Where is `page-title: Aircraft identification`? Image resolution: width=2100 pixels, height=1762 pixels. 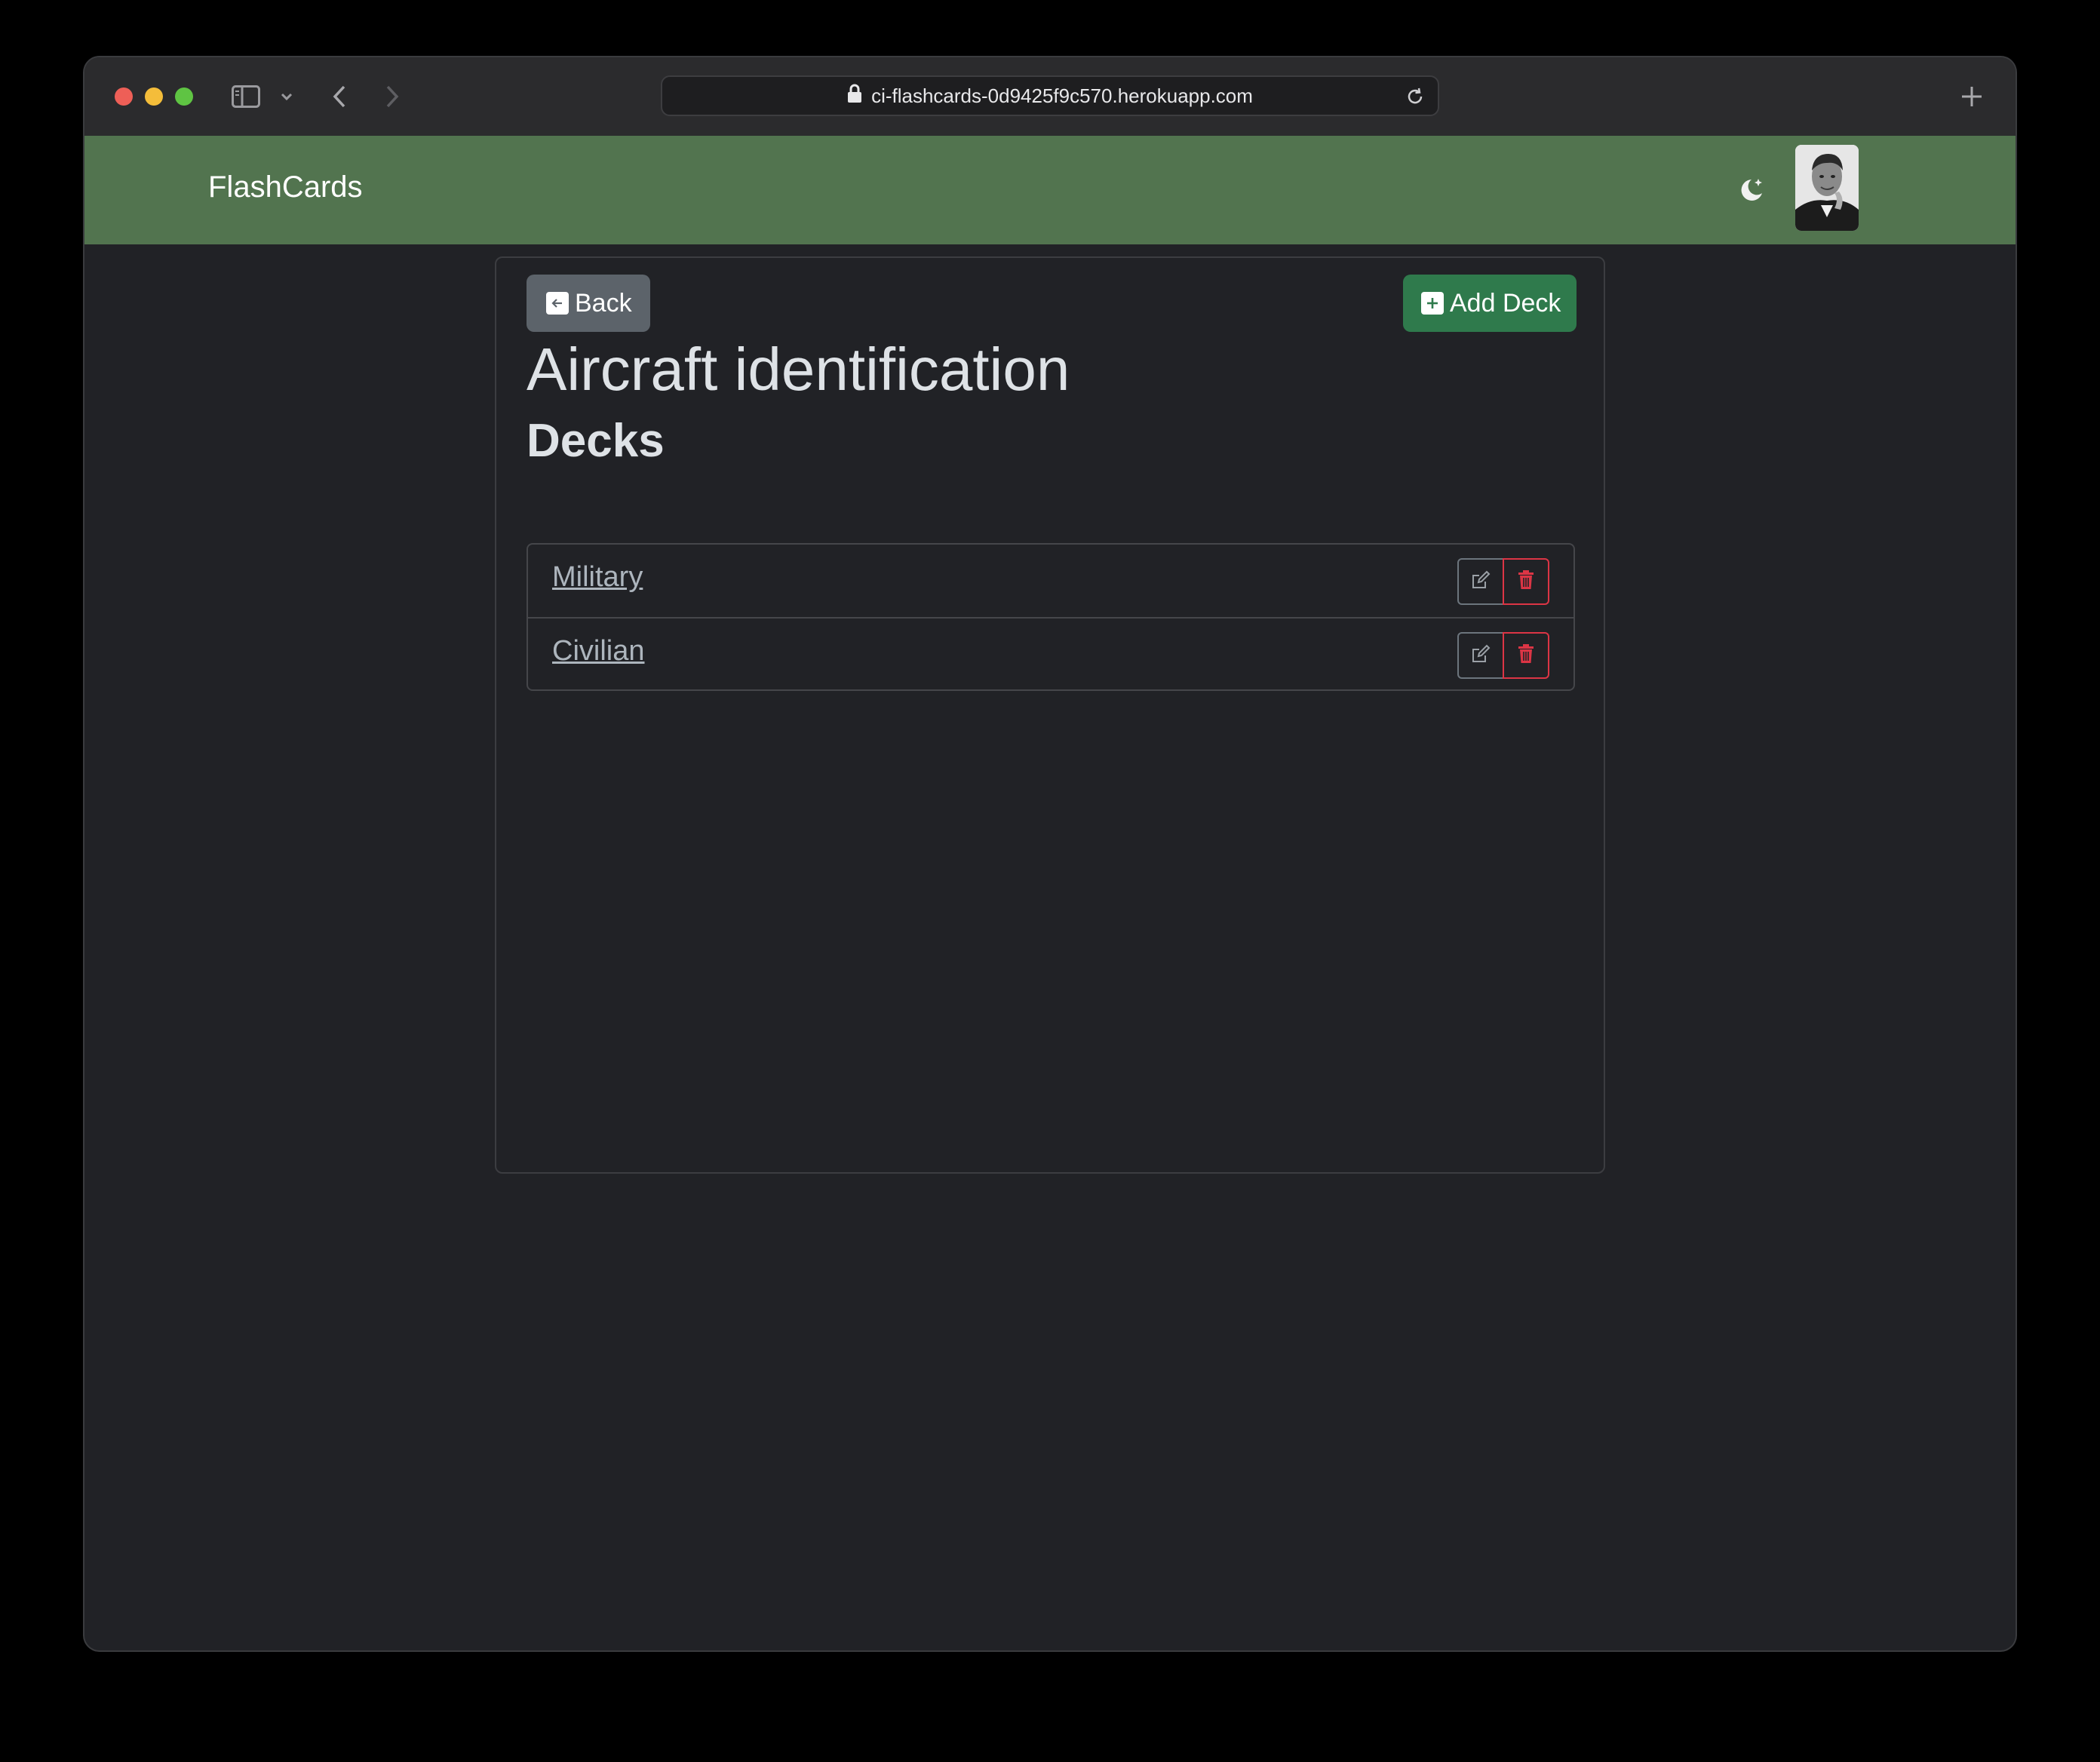
page-title: Aircraft identification is located at coordinates (798, 369).